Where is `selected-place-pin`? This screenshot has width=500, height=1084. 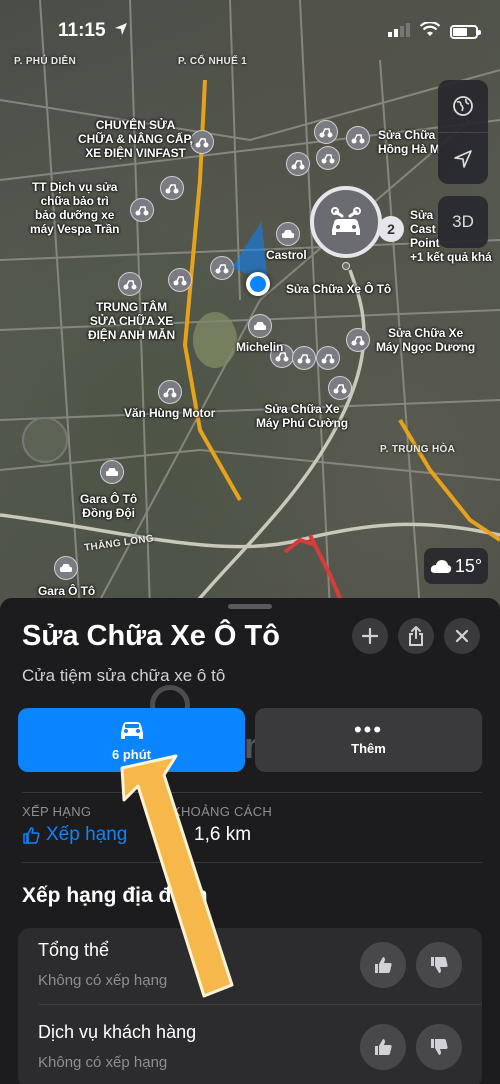
selected-place-pin is located at coordinates (346, 222).